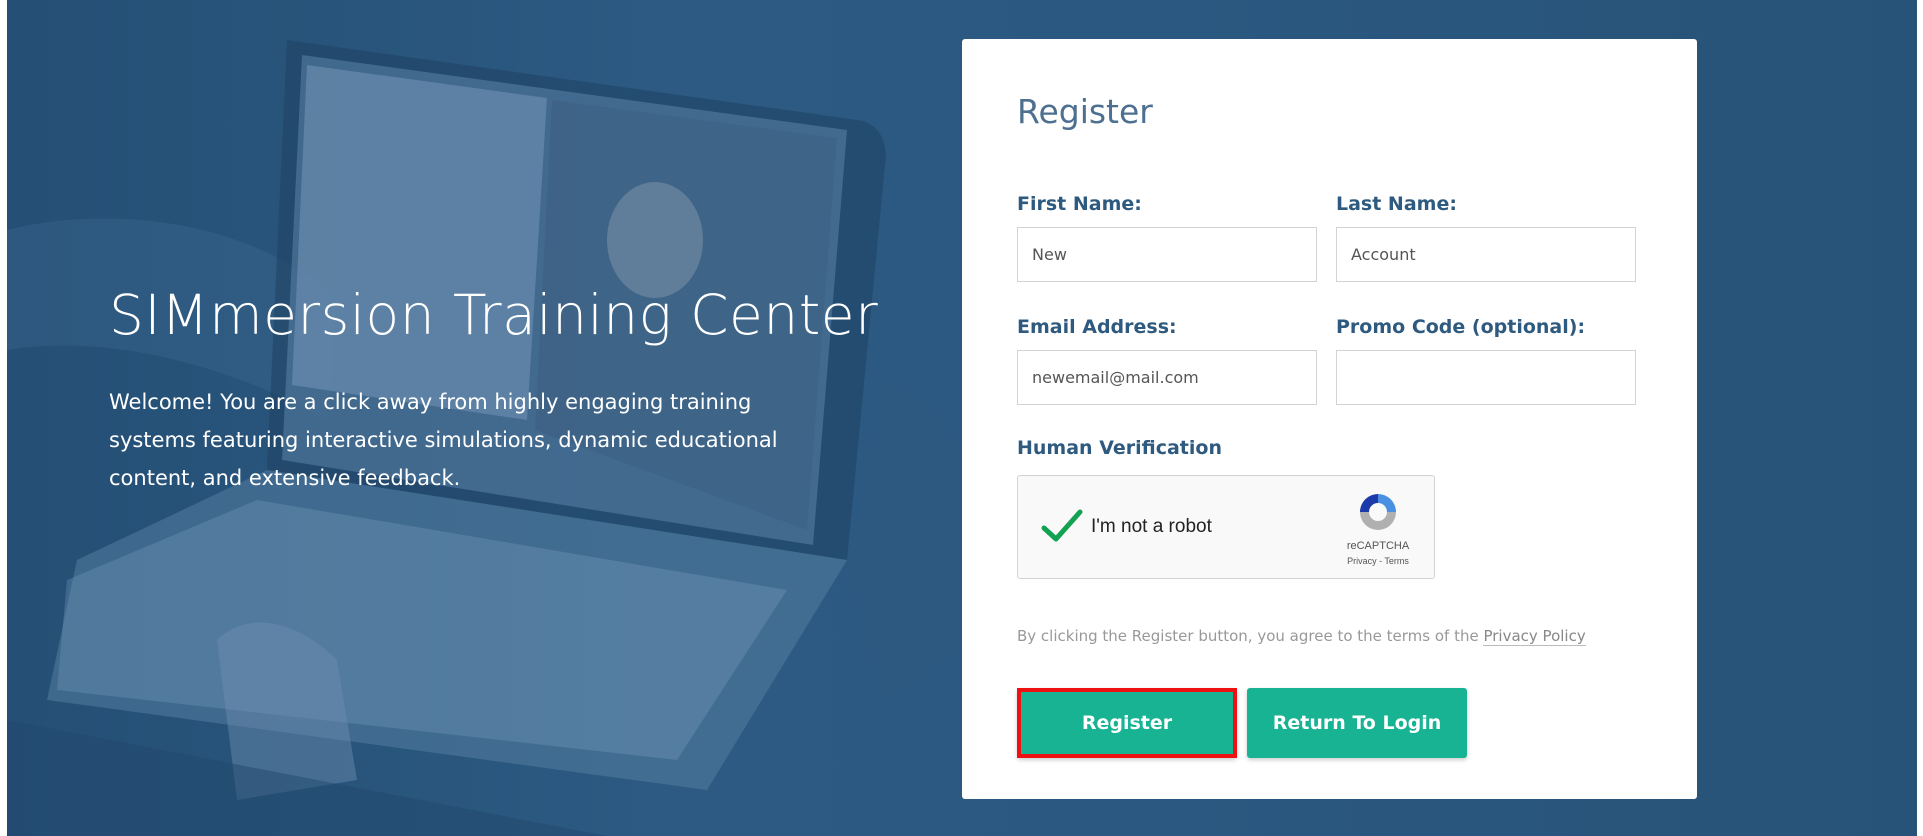 This screenshot has width=1923, height=836. What do you see at coordinates (1378, 512) in the screenshot?
I see `recaptcha-logo-icon` at bounding box center [1378, 512].